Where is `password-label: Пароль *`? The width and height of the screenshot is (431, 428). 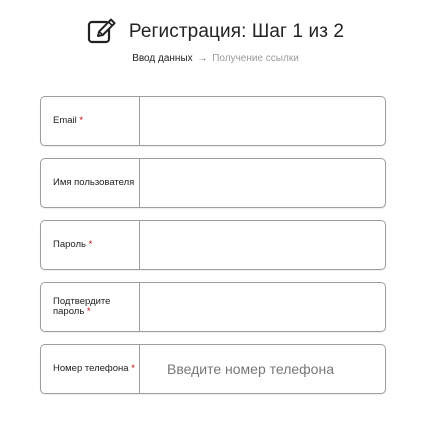
password-label: Пароль * is located at coordinates (90, 245).